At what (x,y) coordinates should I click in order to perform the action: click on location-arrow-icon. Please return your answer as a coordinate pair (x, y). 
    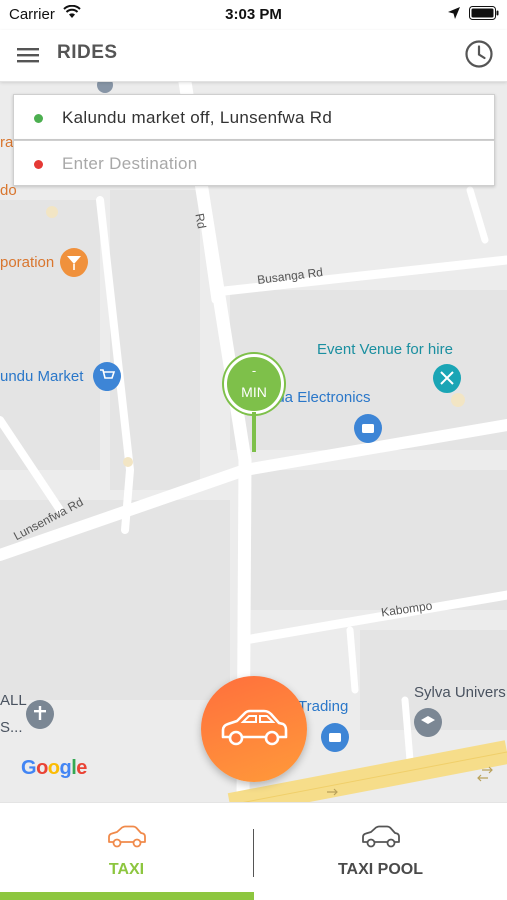
    Looking at the image, I should click on (454, 13).